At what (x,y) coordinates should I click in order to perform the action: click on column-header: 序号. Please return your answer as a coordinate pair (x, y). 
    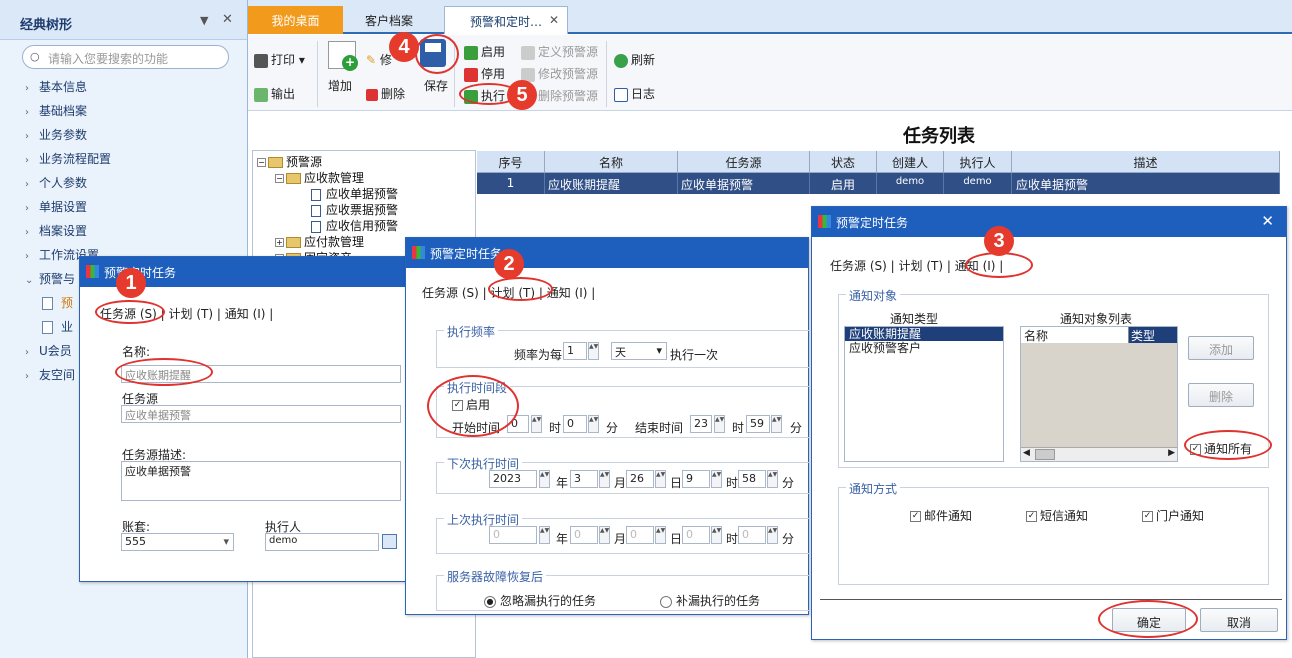
    Looking at the image, I should click on (511, 162).